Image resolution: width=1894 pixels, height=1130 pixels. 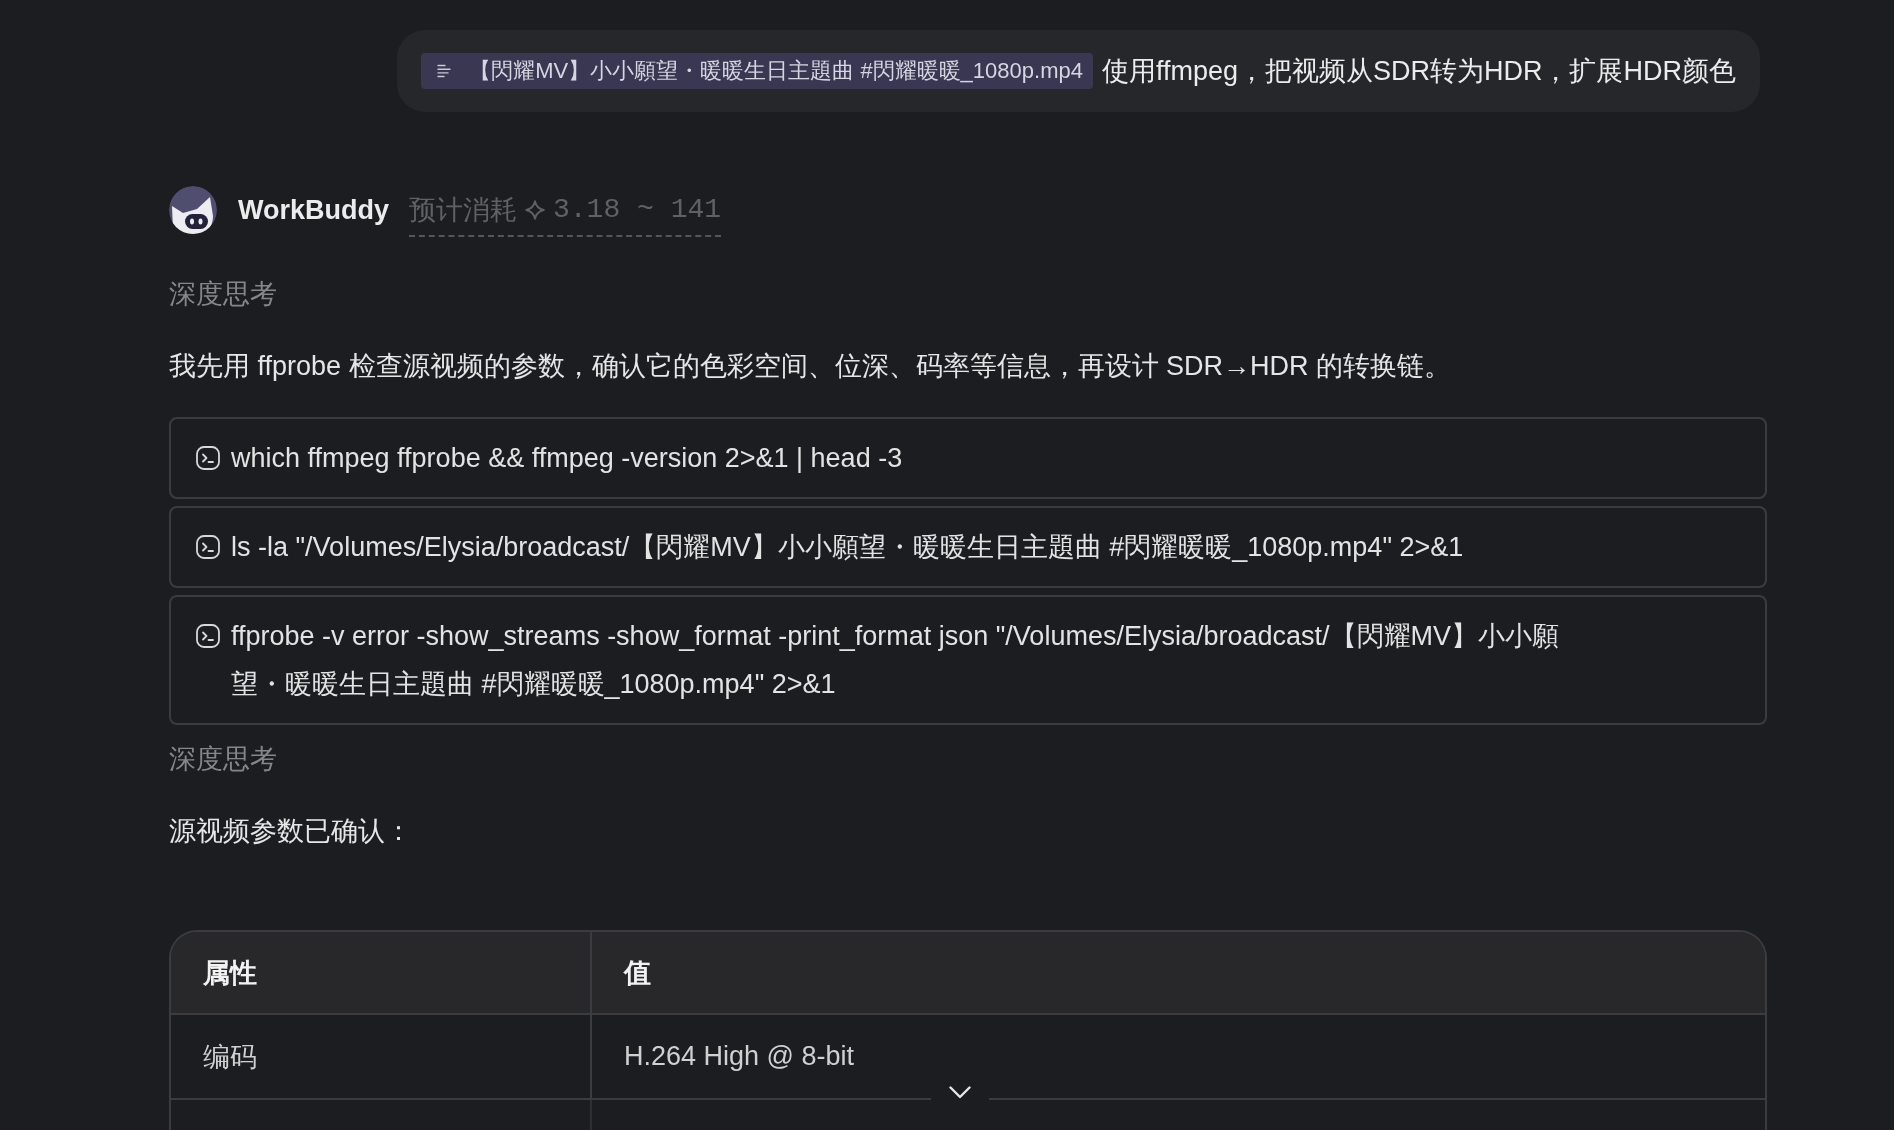 What do you see at coordinates (291, 831) in the screenshot?
I see `paragraph-text: 源视频参数已确认：` at bounding box center [291, 831].